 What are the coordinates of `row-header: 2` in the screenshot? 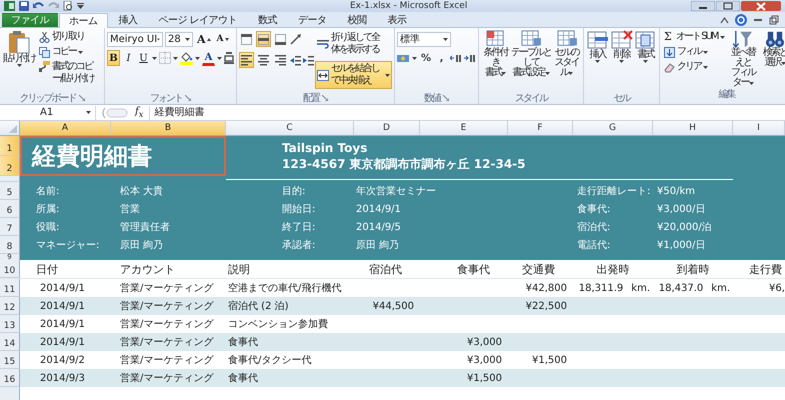 It's located at (10, 166).